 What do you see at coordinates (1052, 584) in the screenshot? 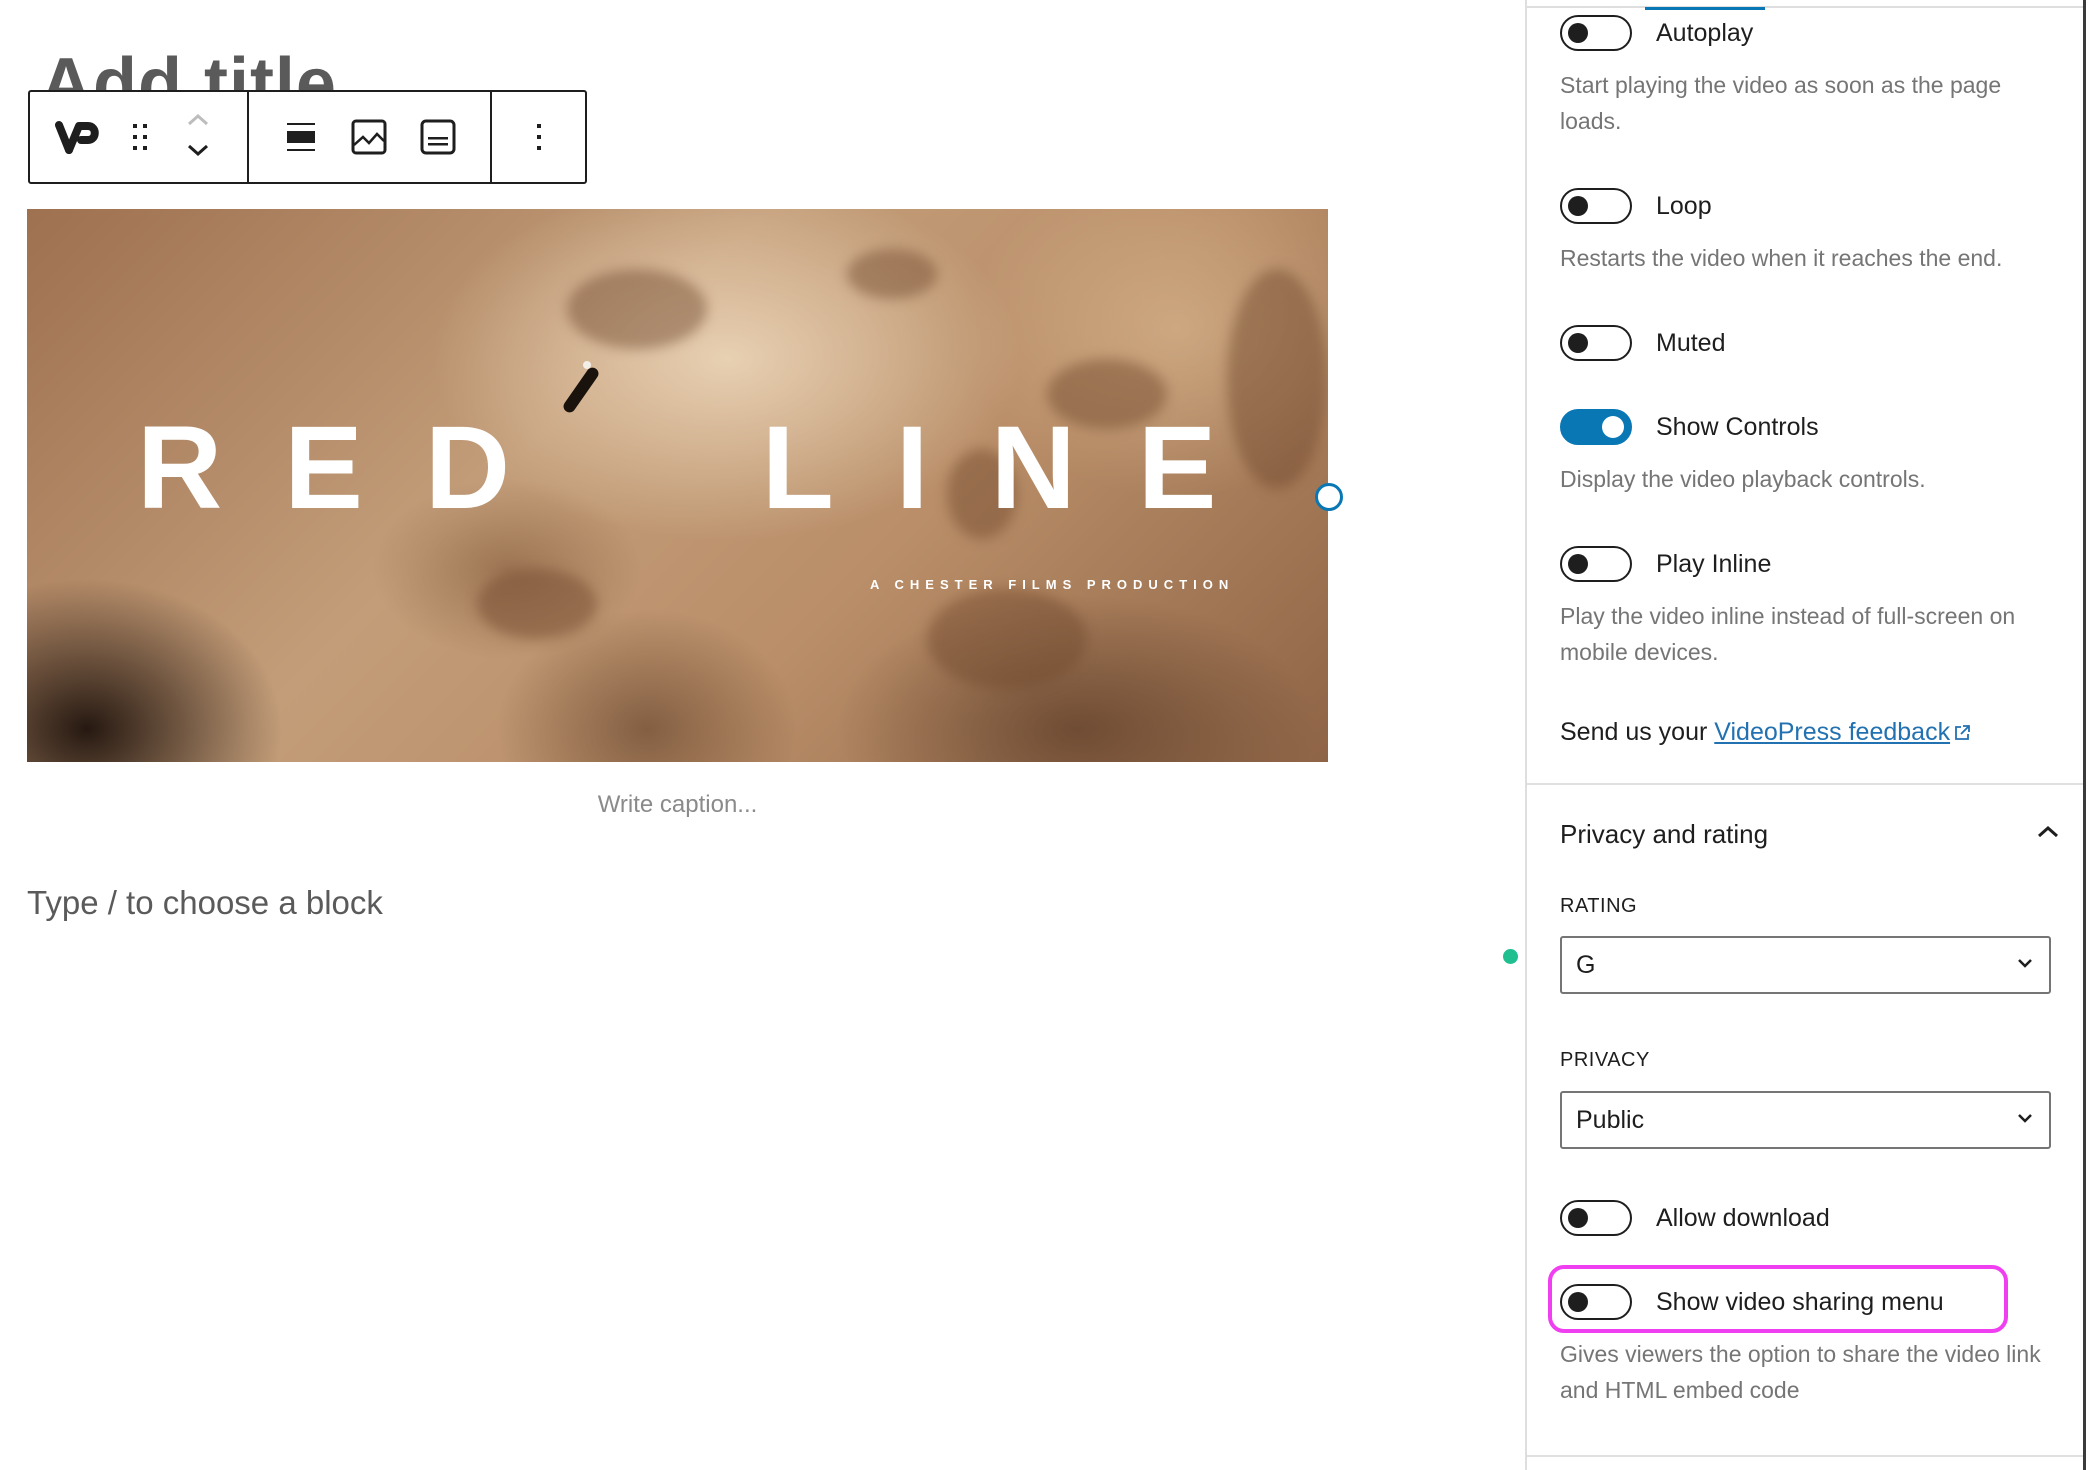
I see `video-subtitle-text: A CHESTER FILMS PRODUCTION` at bounding box center [1052, 584].